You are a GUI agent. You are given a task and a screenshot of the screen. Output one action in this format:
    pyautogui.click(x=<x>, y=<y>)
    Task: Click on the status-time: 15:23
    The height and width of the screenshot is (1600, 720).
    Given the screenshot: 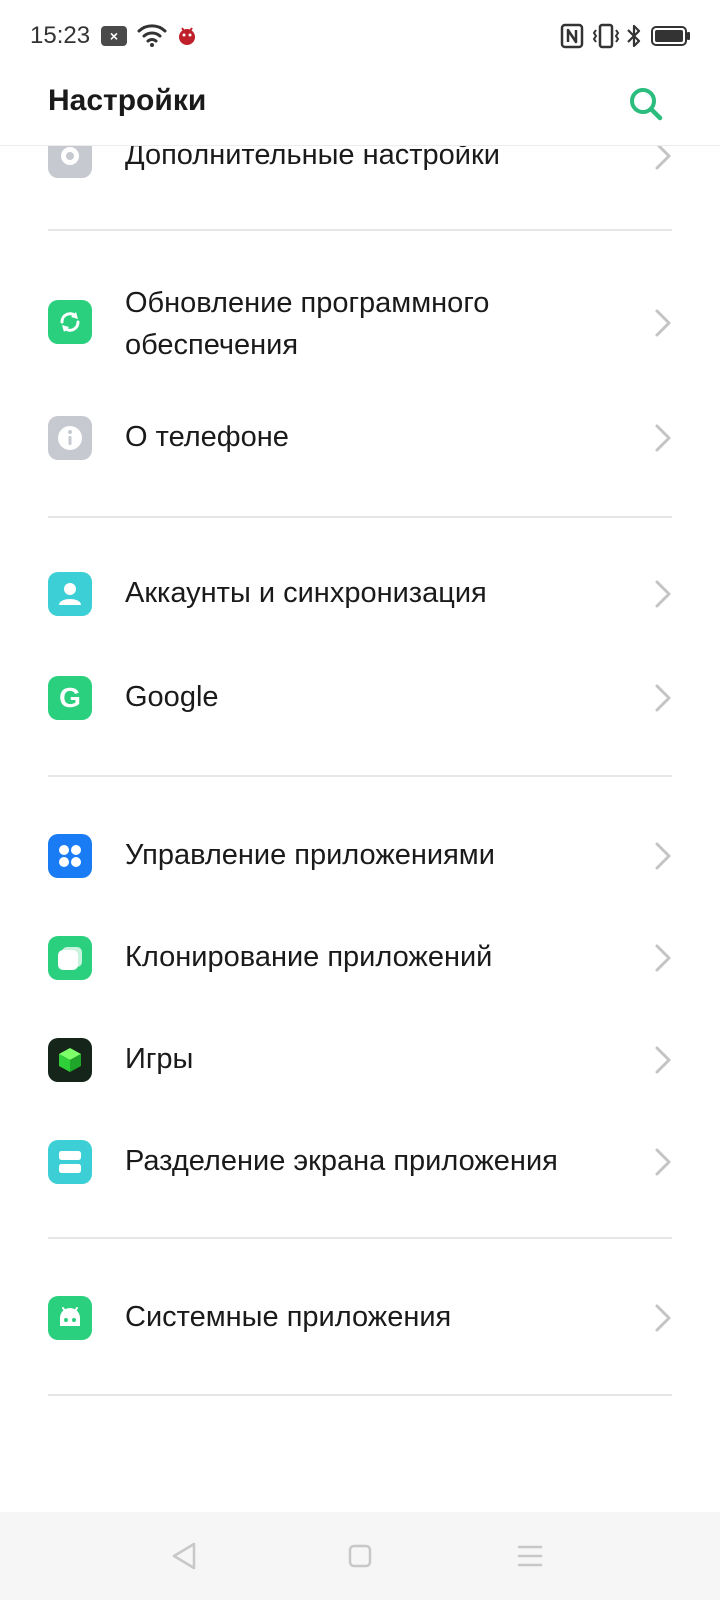 What is the action you would take?
    pyautogui.click(x=60, y=35)
    